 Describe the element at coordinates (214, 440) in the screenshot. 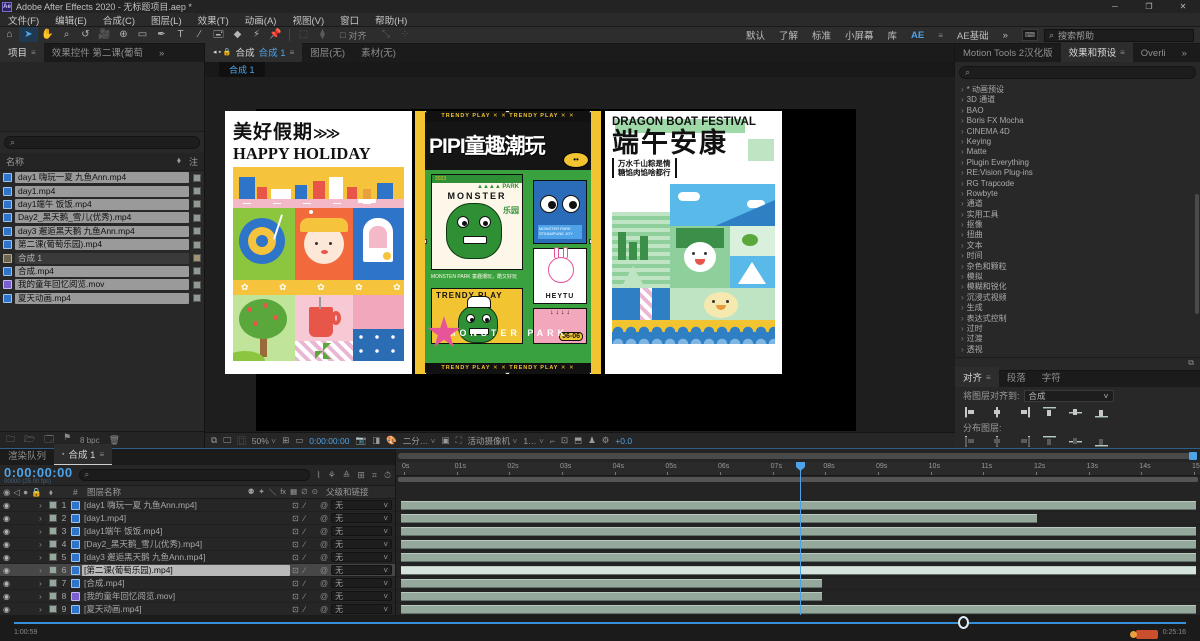

I see `viewer-toolbar-item-0: ⧉` at that location.